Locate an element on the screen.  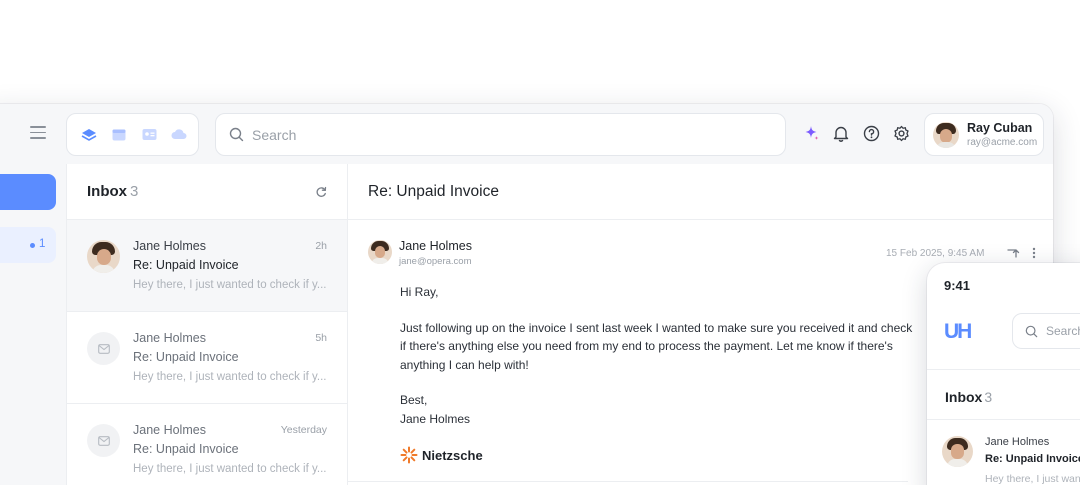
reply-icon is located at coordinates (1013, 253).